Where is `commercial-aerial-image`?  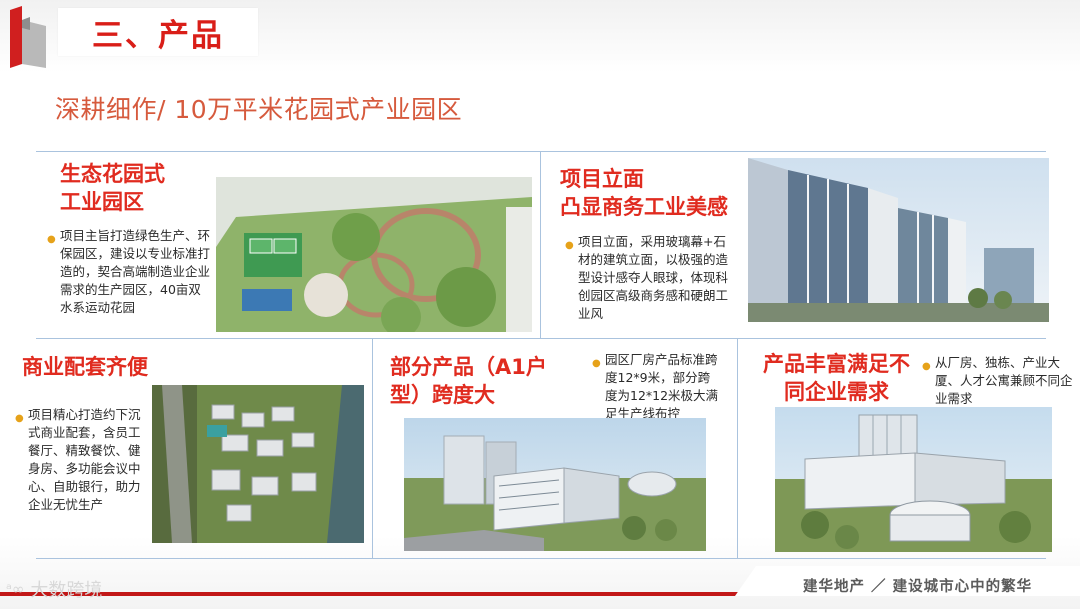
commercial-aerial-image is located at coordinates (258, 464).